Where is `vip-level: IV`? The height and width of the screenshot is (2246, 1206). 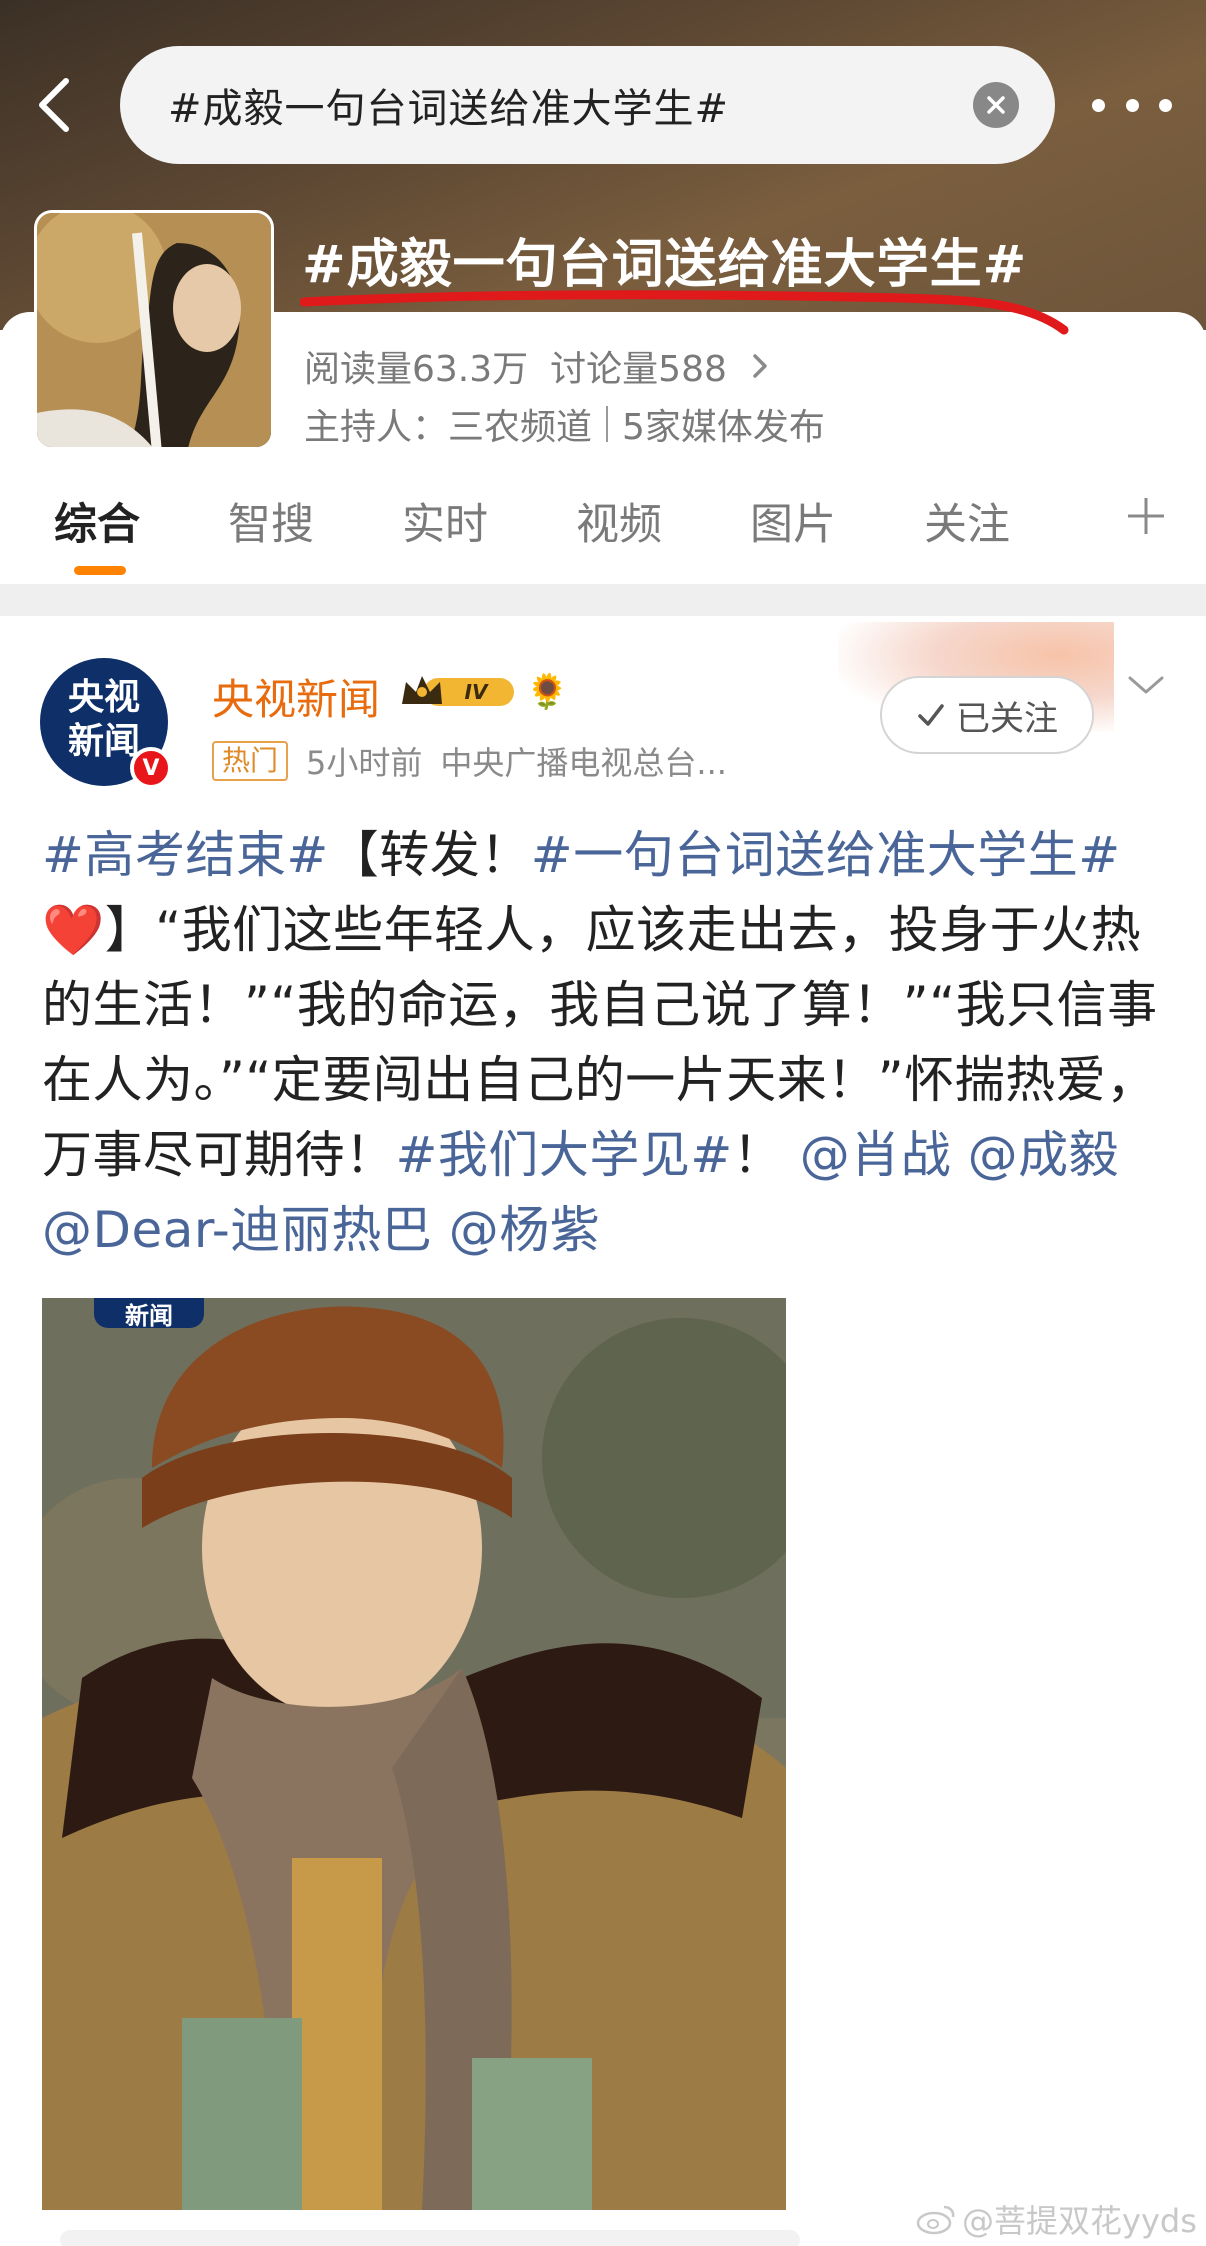
vip-level: IV is located at coordinates (477, 692).